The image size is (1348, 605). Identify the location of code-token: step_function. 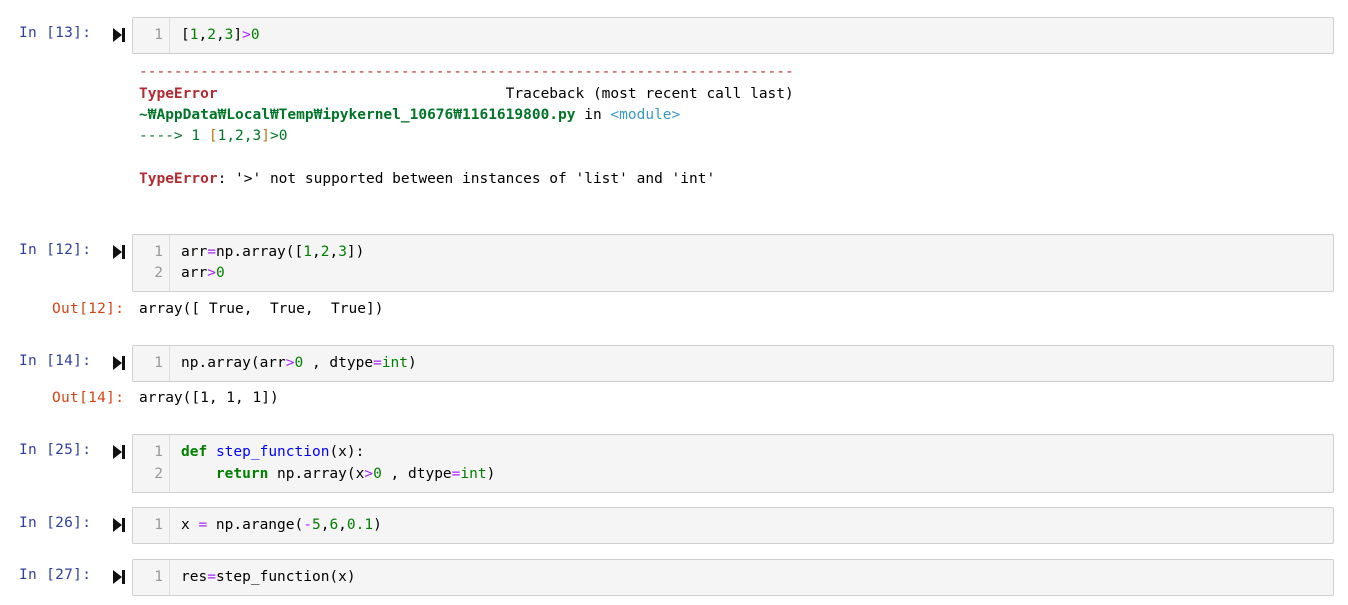
(272, 452).